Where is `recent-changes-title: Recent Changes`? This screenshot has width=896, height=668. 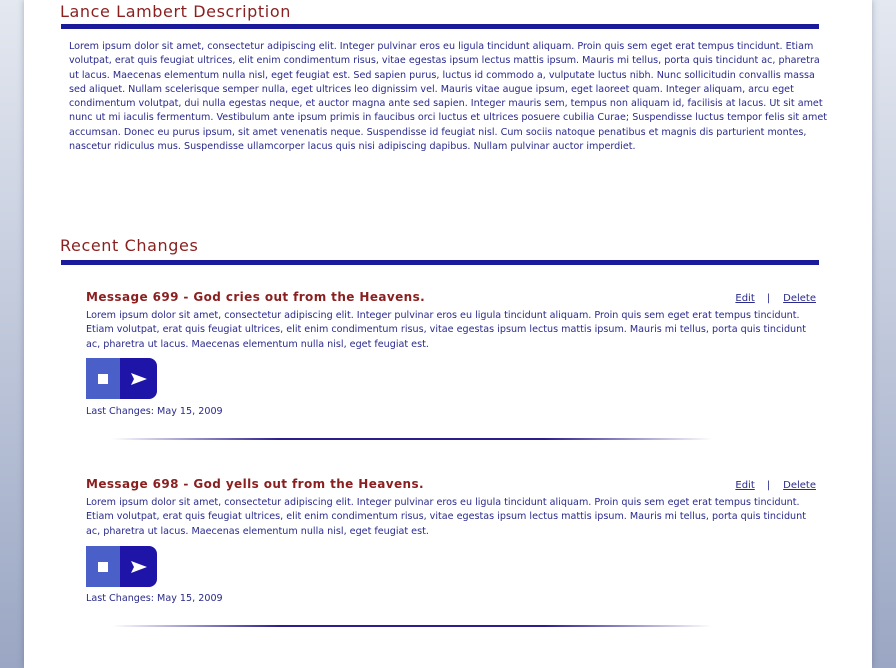
recent-changes-title: Recent Changes is located at coordinates (129, 245).